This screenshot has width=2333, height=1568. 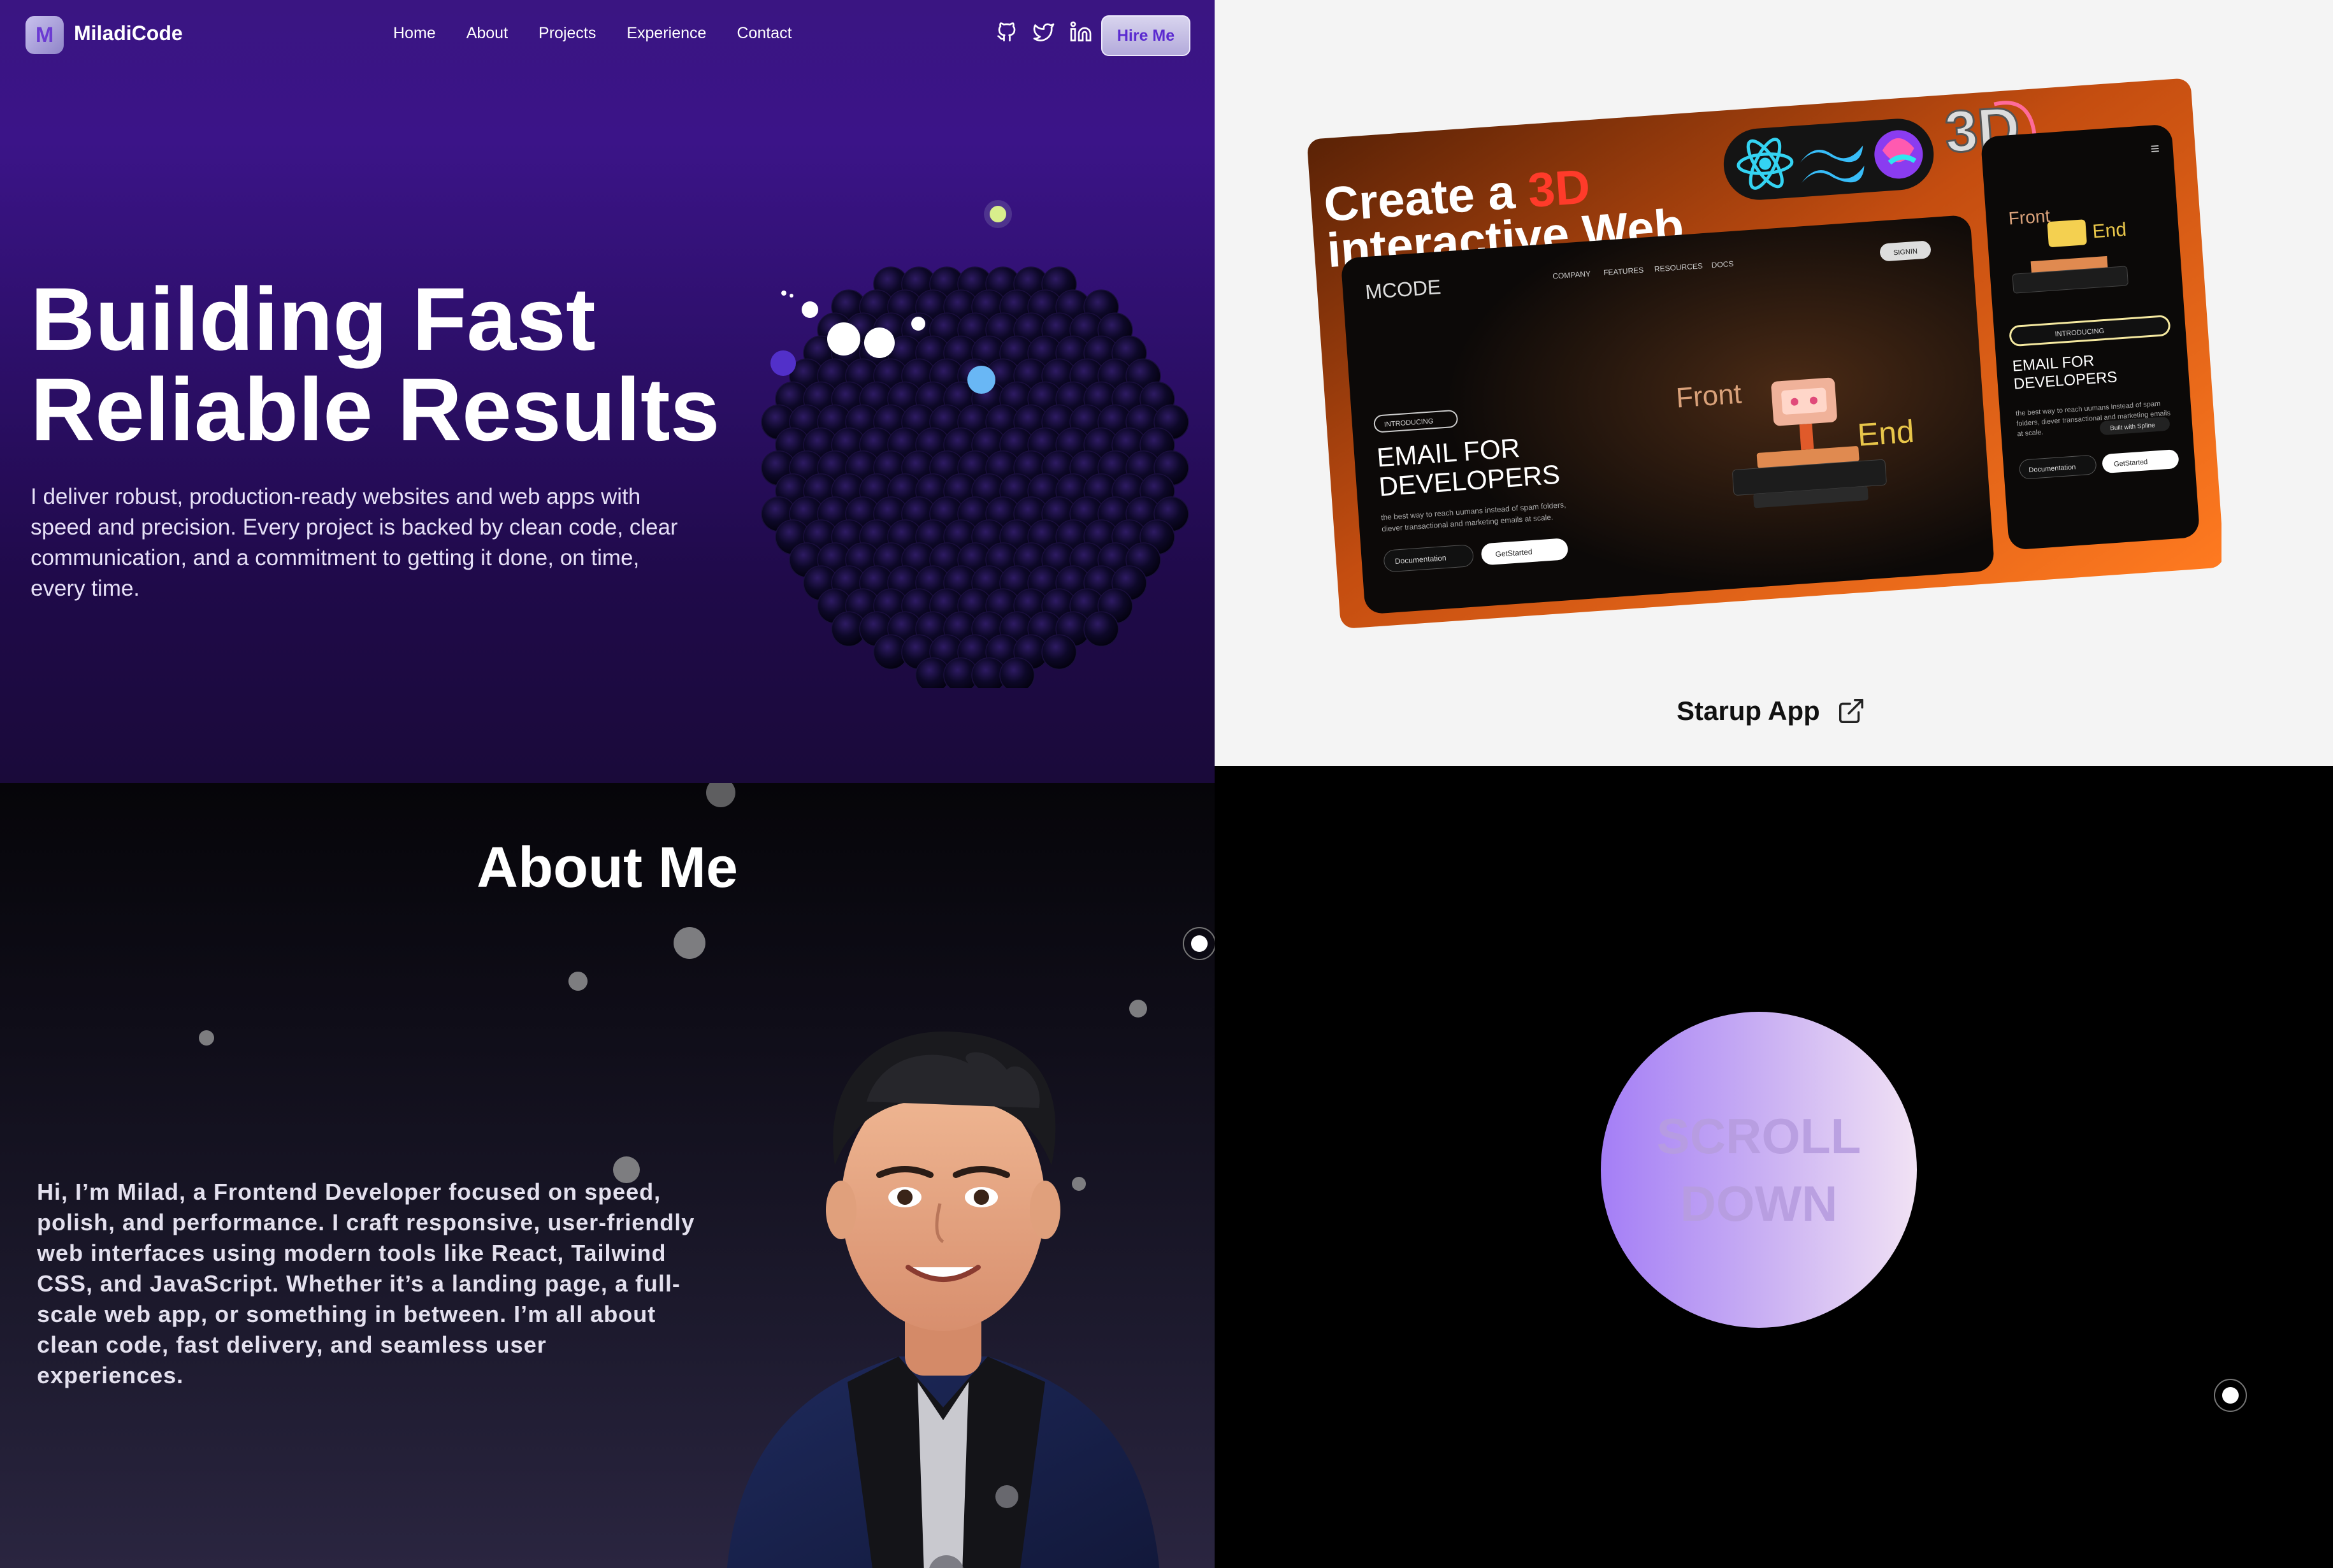 What do you see at coordinates (1709, 396) in the screenshot?
I see `mock-front-label: Front` at bounding box center [1709, 396].